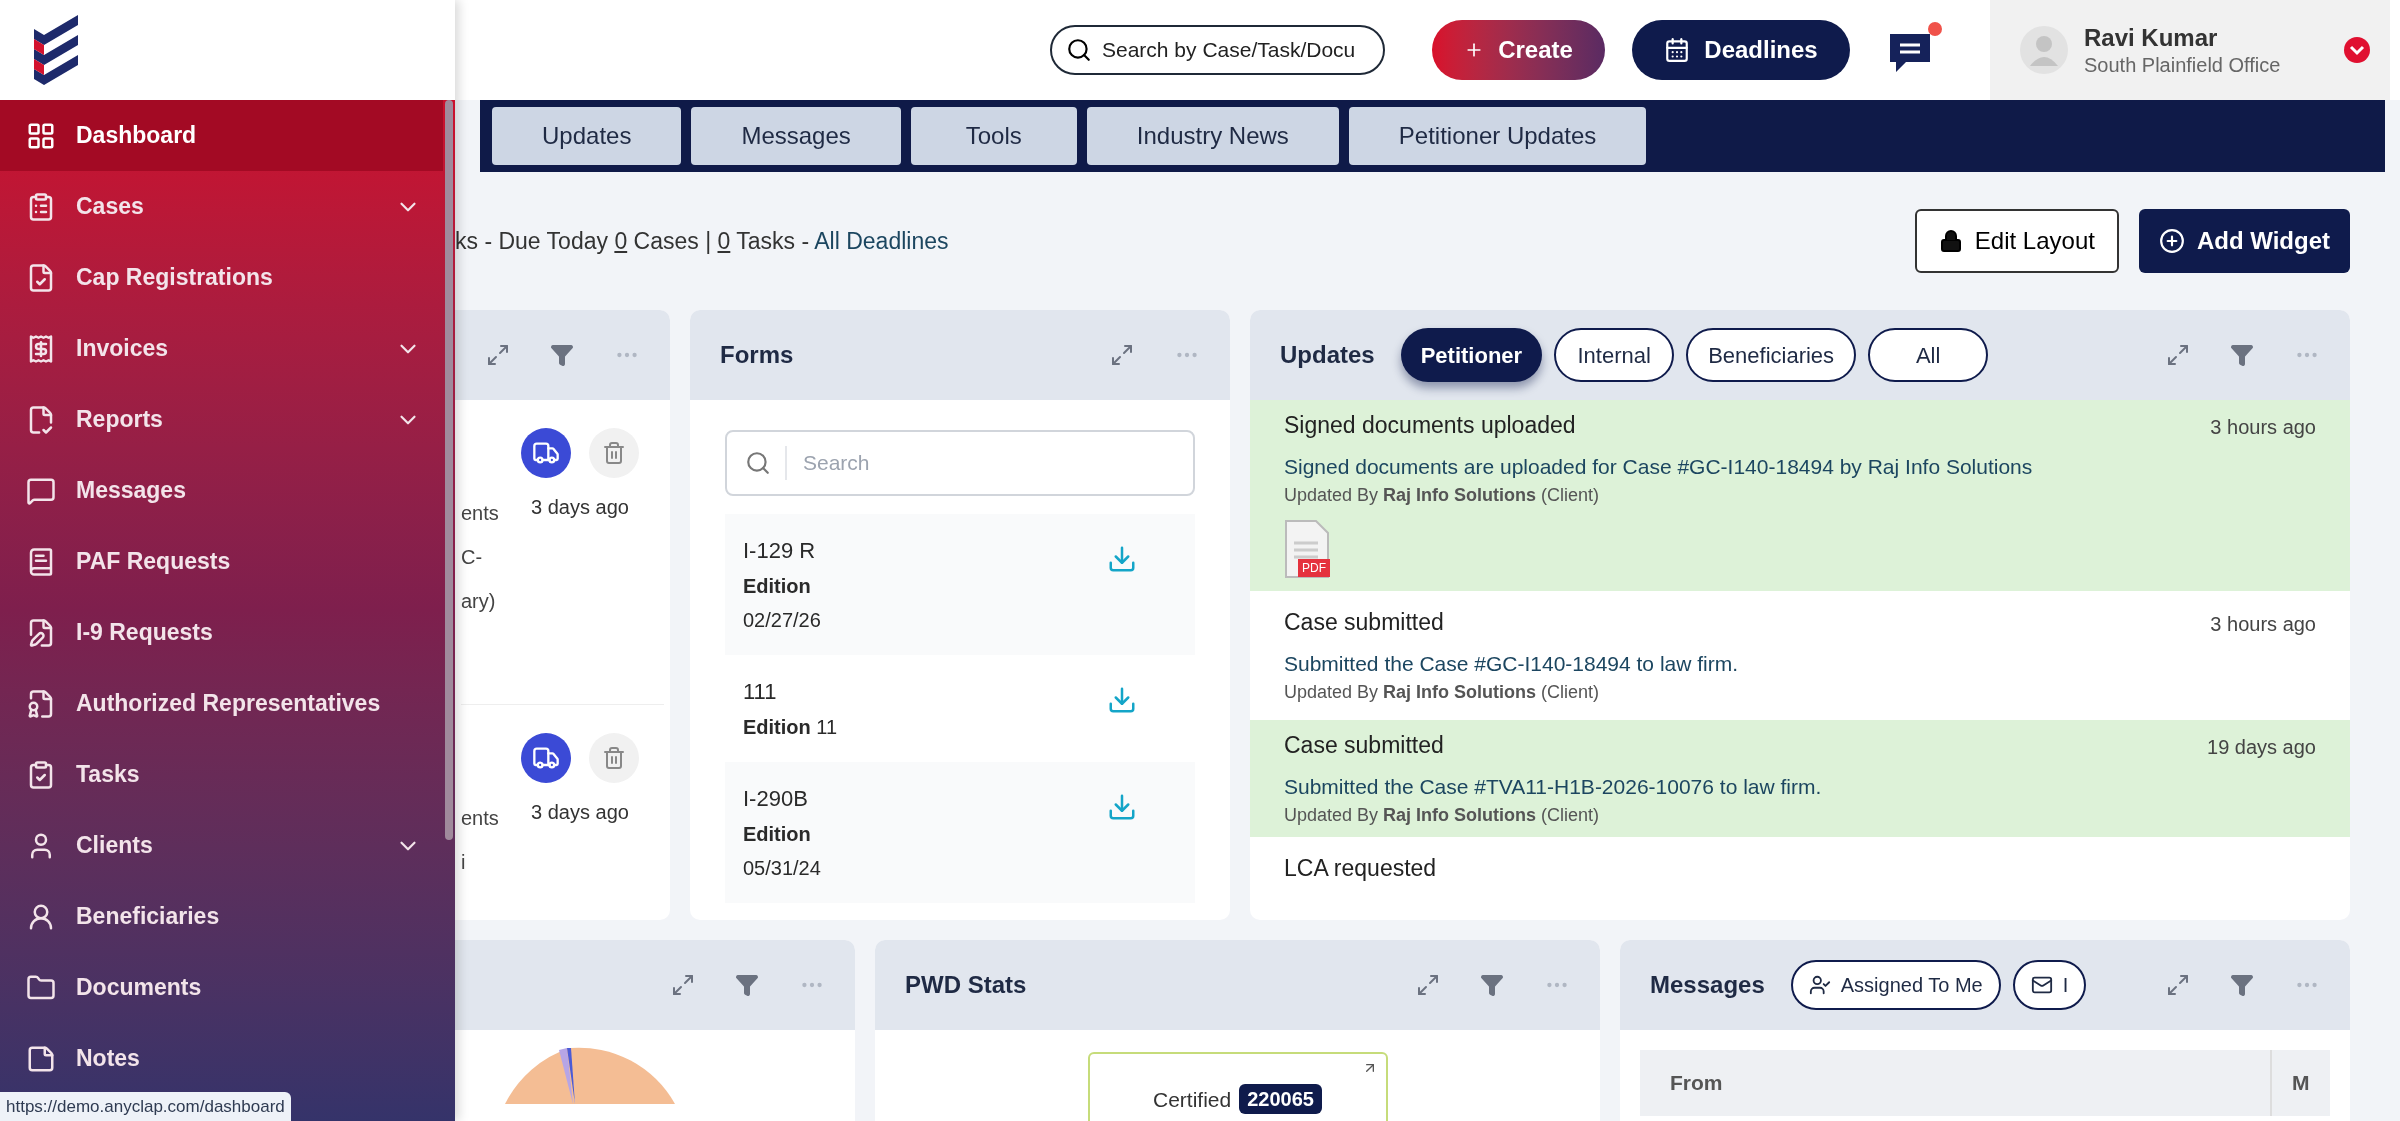 Image resolution: width=2400 pixels, height=1121 pixels. Describe the element at coordinates (1553, 786) in the screenshot. I see `update-body: Submitted the Case #TVA11-H1B-2026-10076 to law firm.` at that location.